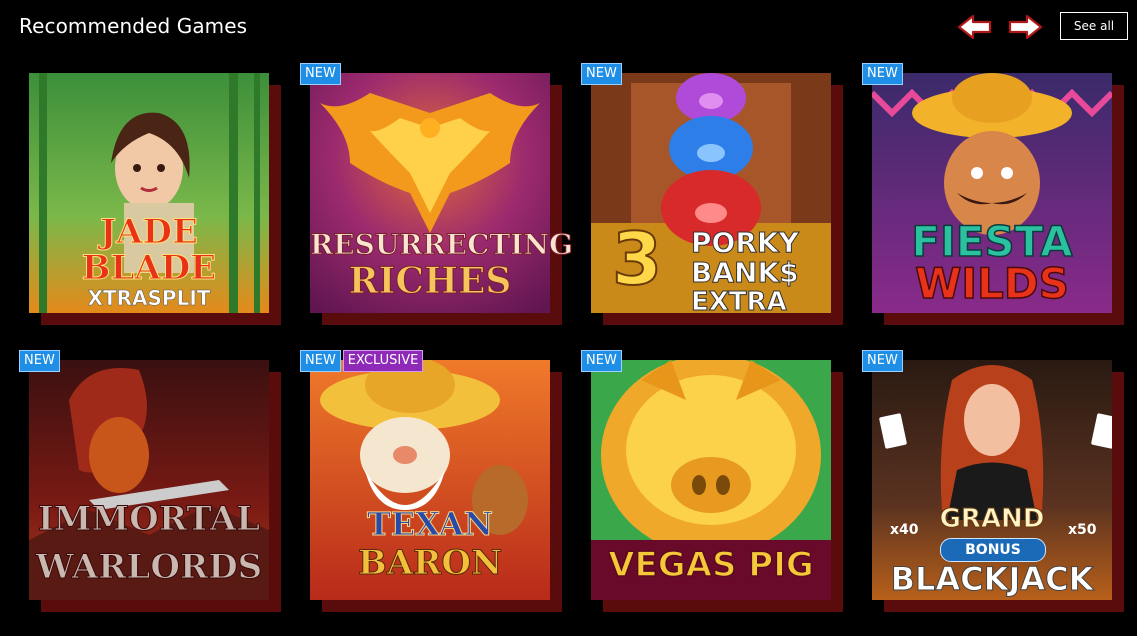  What do you see at coordinates (904, 530) in the screenshot?
I see `left-multiplier: x40` at bounding box center [904, 530].